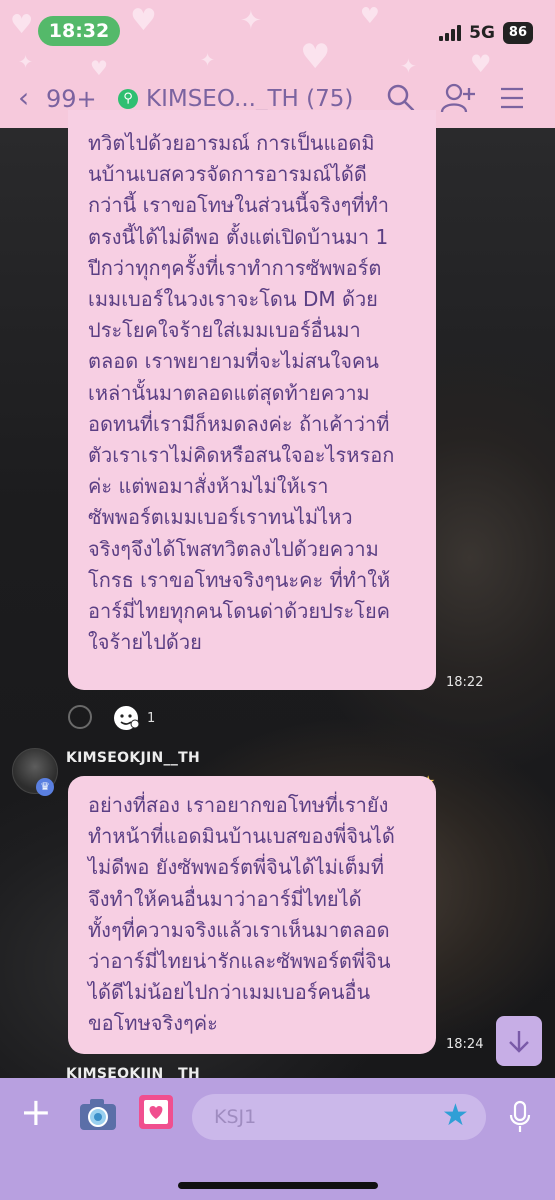 The image size is (555, 1200). Describe the element at coordinates (45, 787) in the screenshot. I see `admin-crown-icon: ♛` at that location.